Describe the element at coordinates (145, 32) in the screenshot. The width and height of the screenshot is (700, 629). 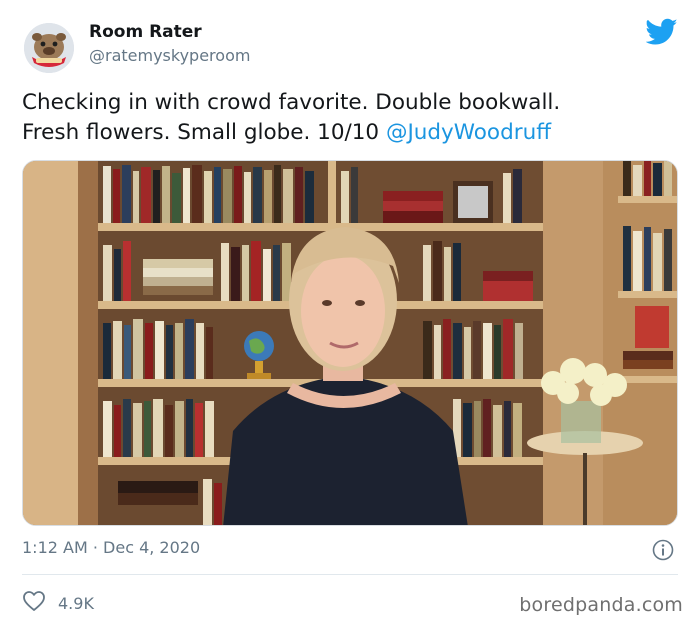
I see `author-name: Room Rater` at that location.